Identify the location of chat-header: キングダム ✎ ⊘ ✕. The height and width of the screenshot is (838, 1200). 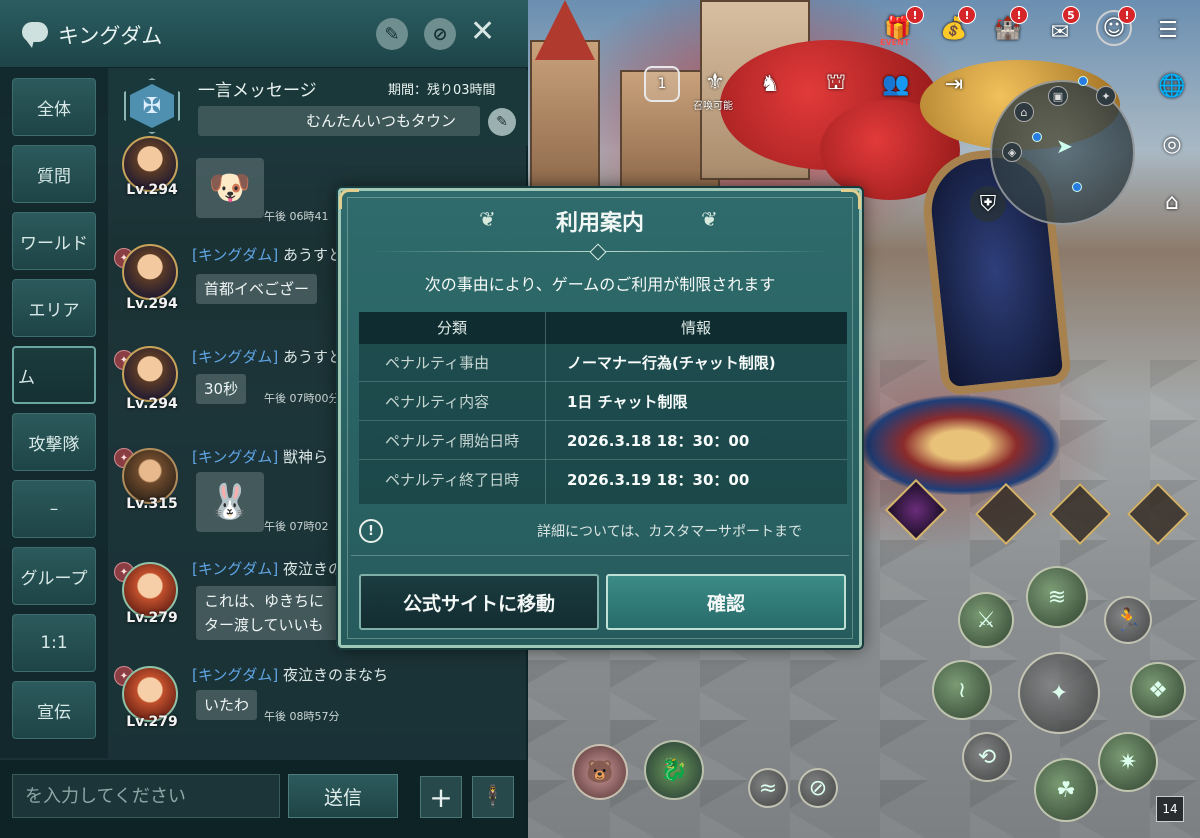
(264, 34).